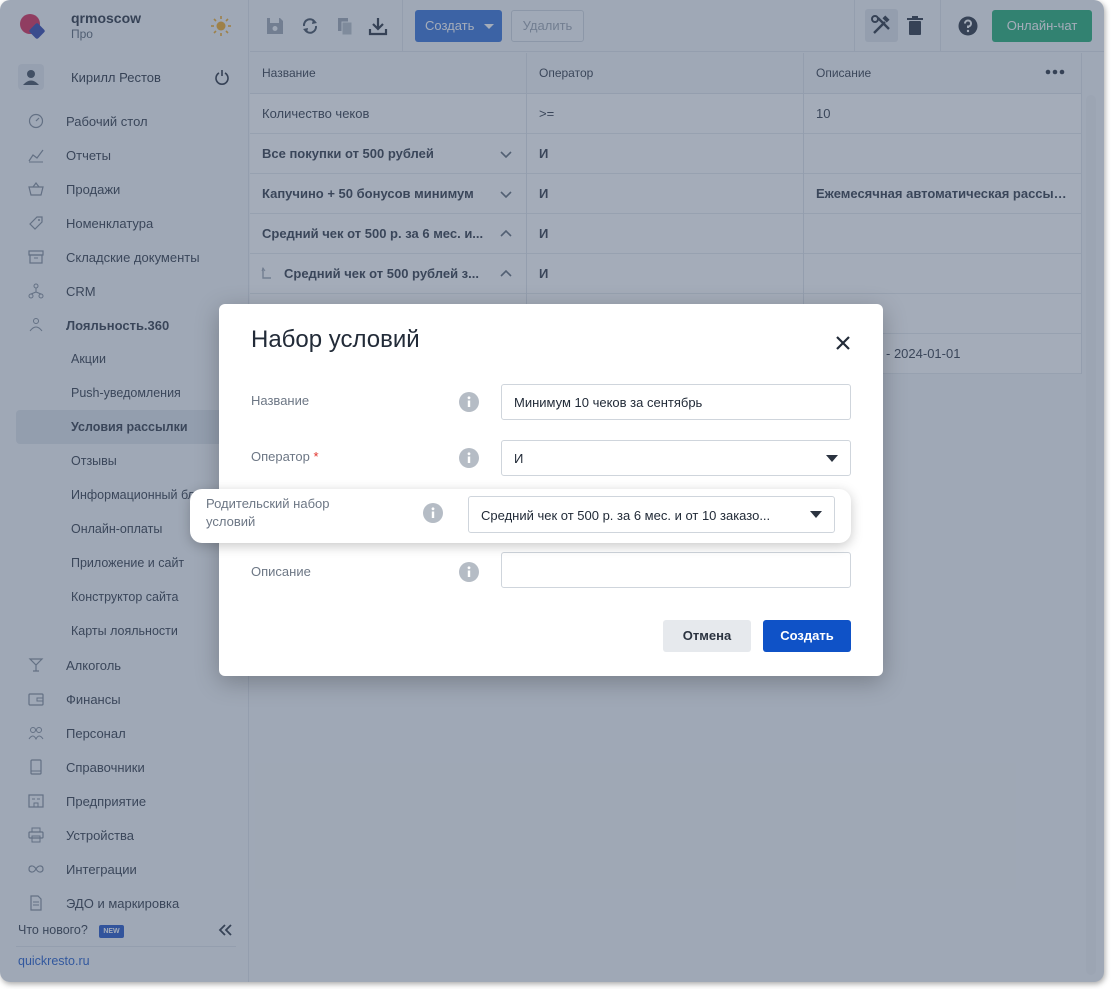 The width and height of the screenshot is (1111, 989). What do you see at coordinates (281, 571) in the screenshot?
I see `description-label: Описание` at bounding box center [281, 571].